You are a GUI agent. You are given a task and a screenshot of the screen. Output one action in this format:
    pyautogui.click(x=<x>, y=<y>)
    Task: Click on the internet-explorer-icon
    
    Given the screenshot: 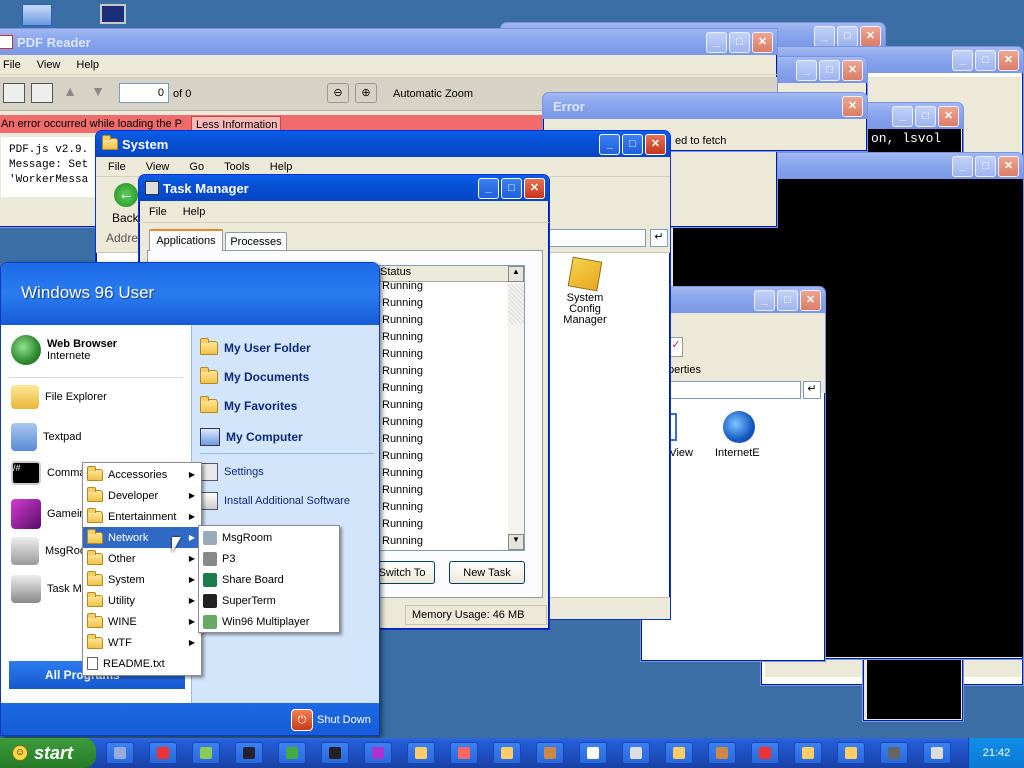 What is the action you would take?
    pyautogui.click(x=739, y=427)
    